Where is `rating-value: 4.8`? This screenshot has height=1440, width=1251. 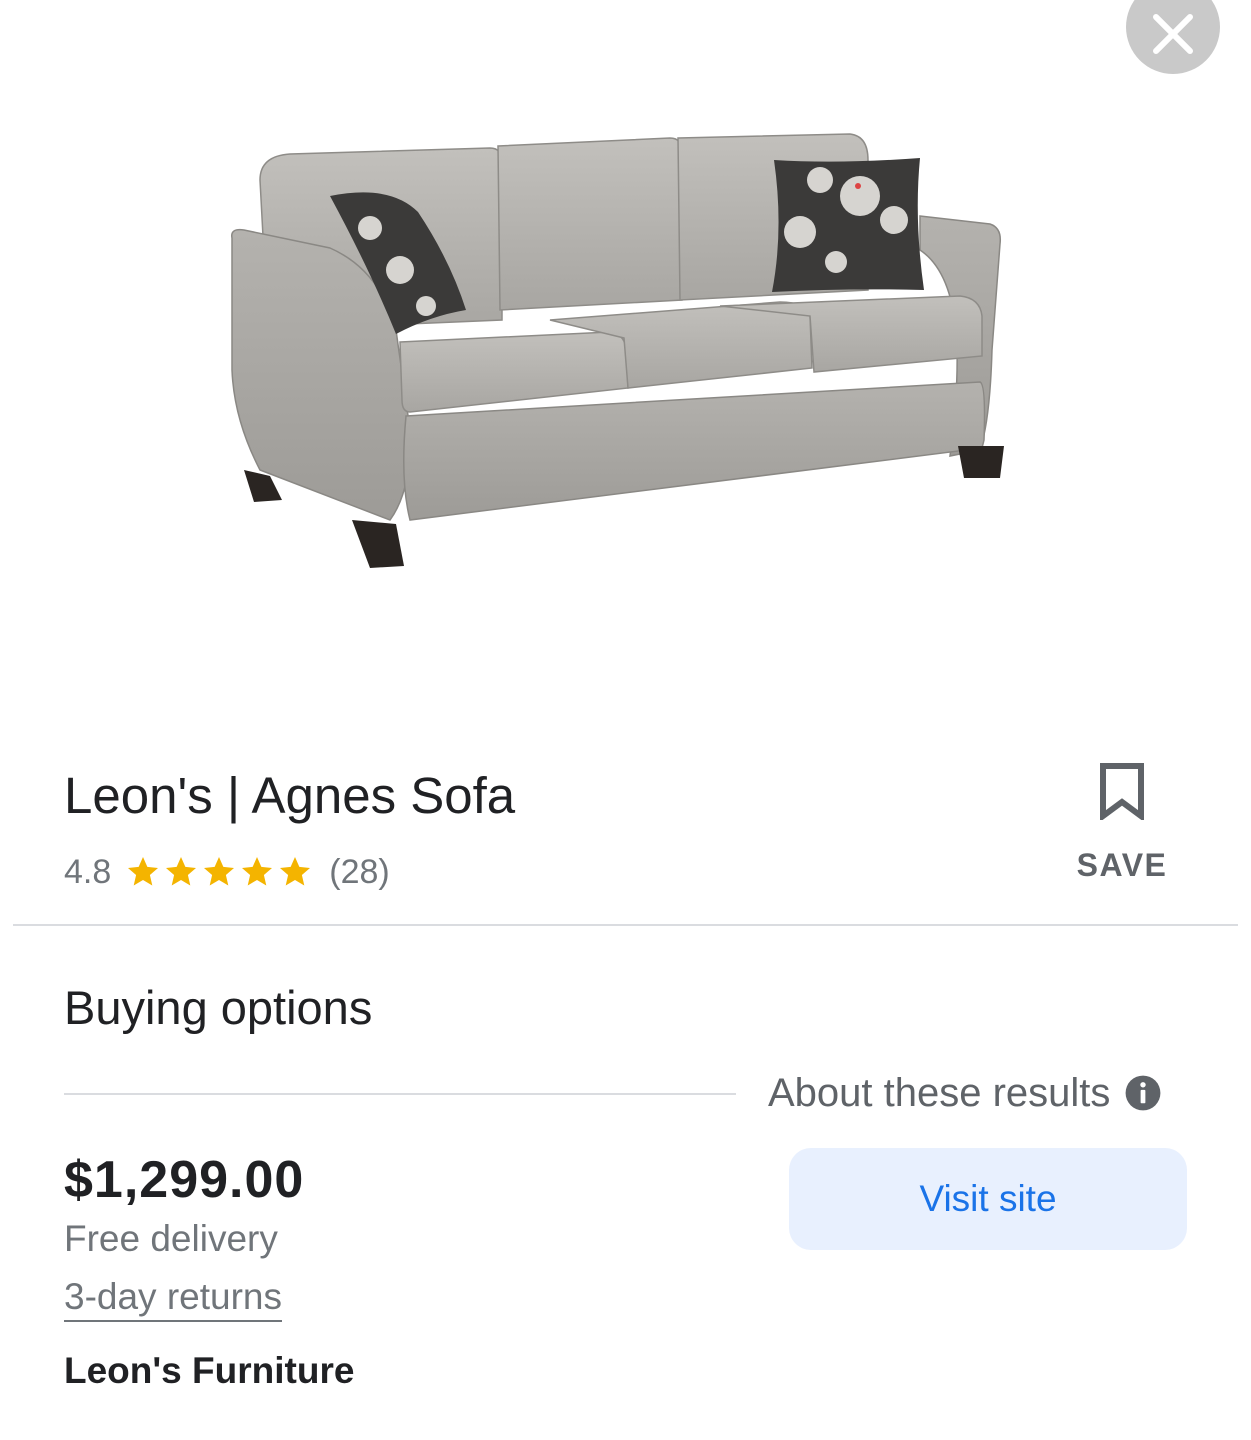 rating-value: 4.8 is located at coordinates (88, 871).